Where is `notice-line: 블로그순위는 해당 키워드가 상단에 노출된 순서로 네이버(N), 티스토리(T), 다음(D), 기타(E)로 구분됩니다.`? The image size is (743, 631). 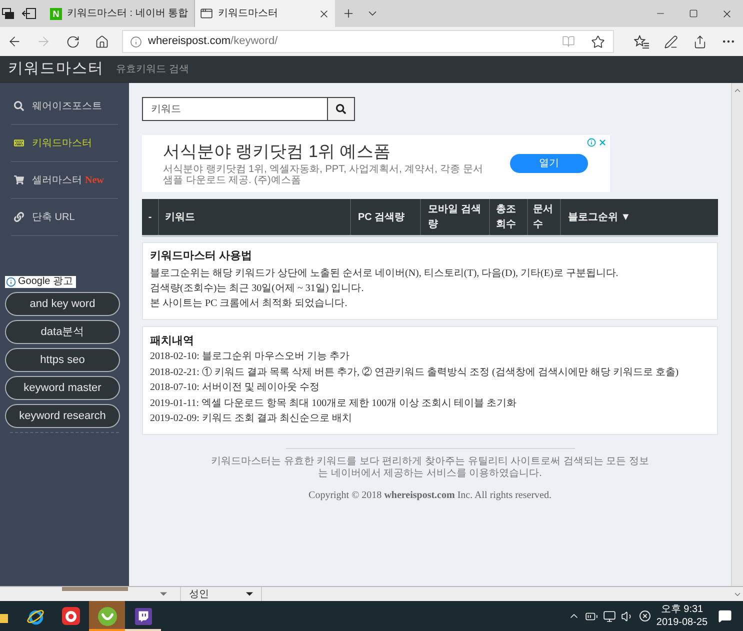
notice-line: 블로그순위는 해당 키워드가 상단에 노출된 순서로 네이버(N), 티스토리(T), 다음(D), 기타(E)로 구분됩니다. is located at coordinates (384, 274).